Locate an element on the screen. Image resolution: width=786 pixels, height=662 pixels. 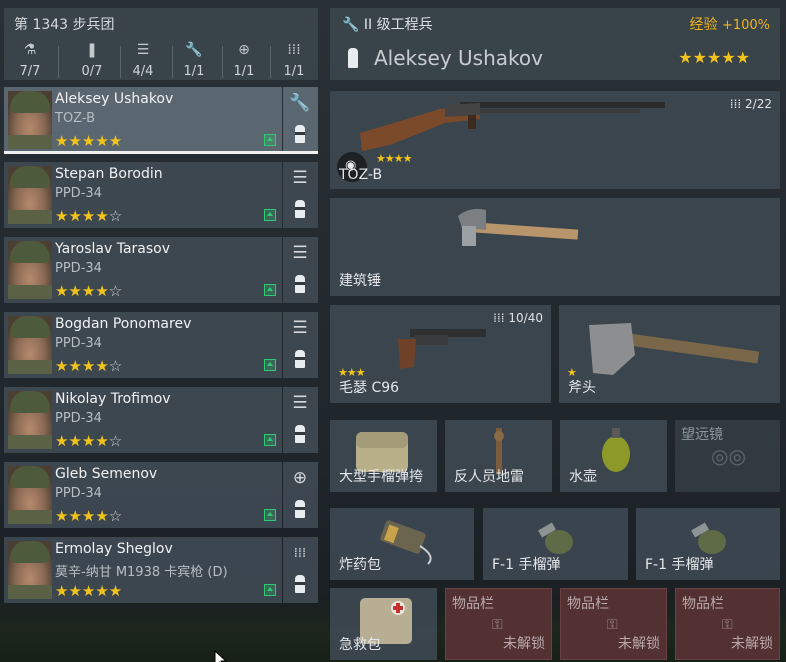
gear-name: 大型手榴弹挎 is located at coordinates (381, 477).